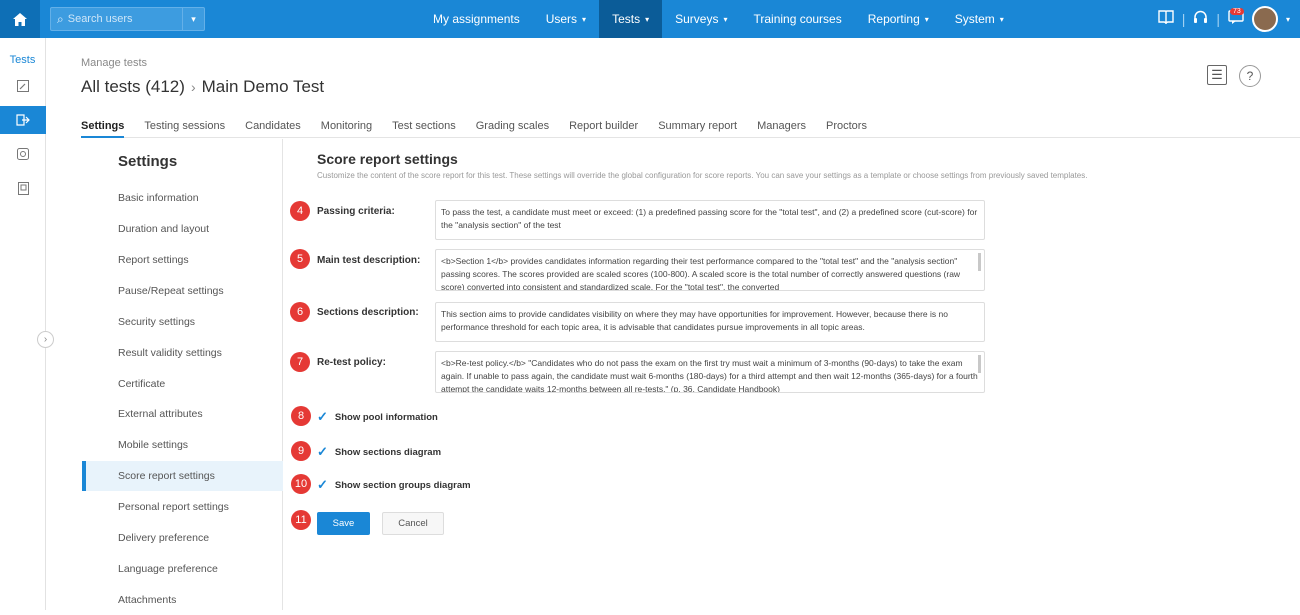 The image size is (1300, 615). What do you see at coordinates (566, 19) in the screenshot?
I see `nav-users: Users ▾` at bounding box center [566, 19].